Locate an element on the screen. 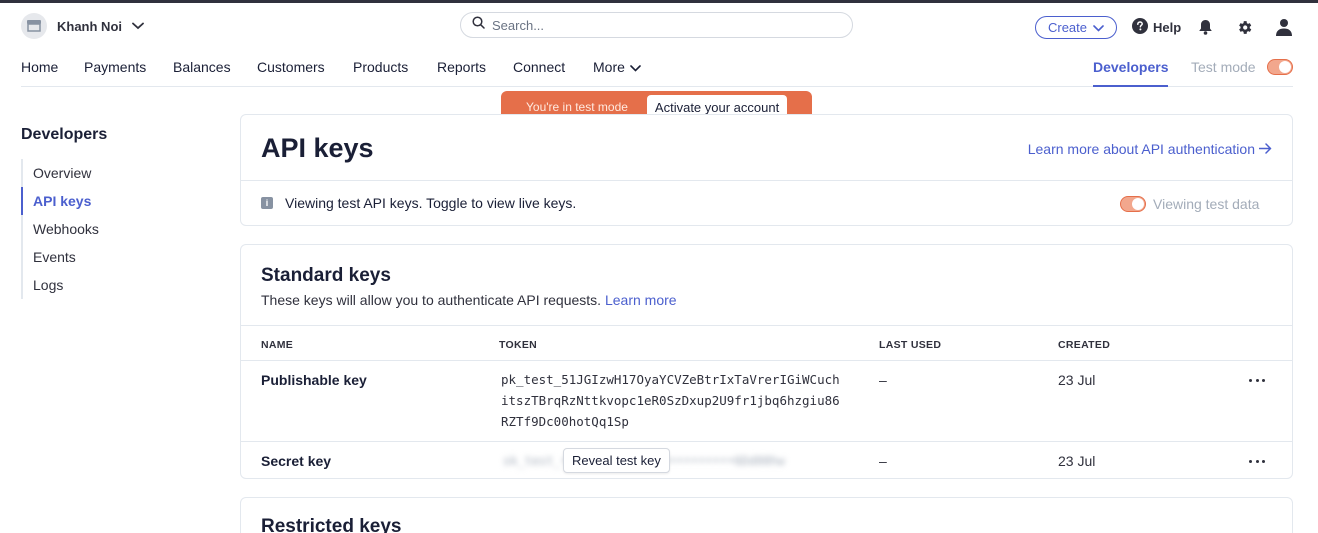  nav-home: Home is located at coordinates (39, 67).